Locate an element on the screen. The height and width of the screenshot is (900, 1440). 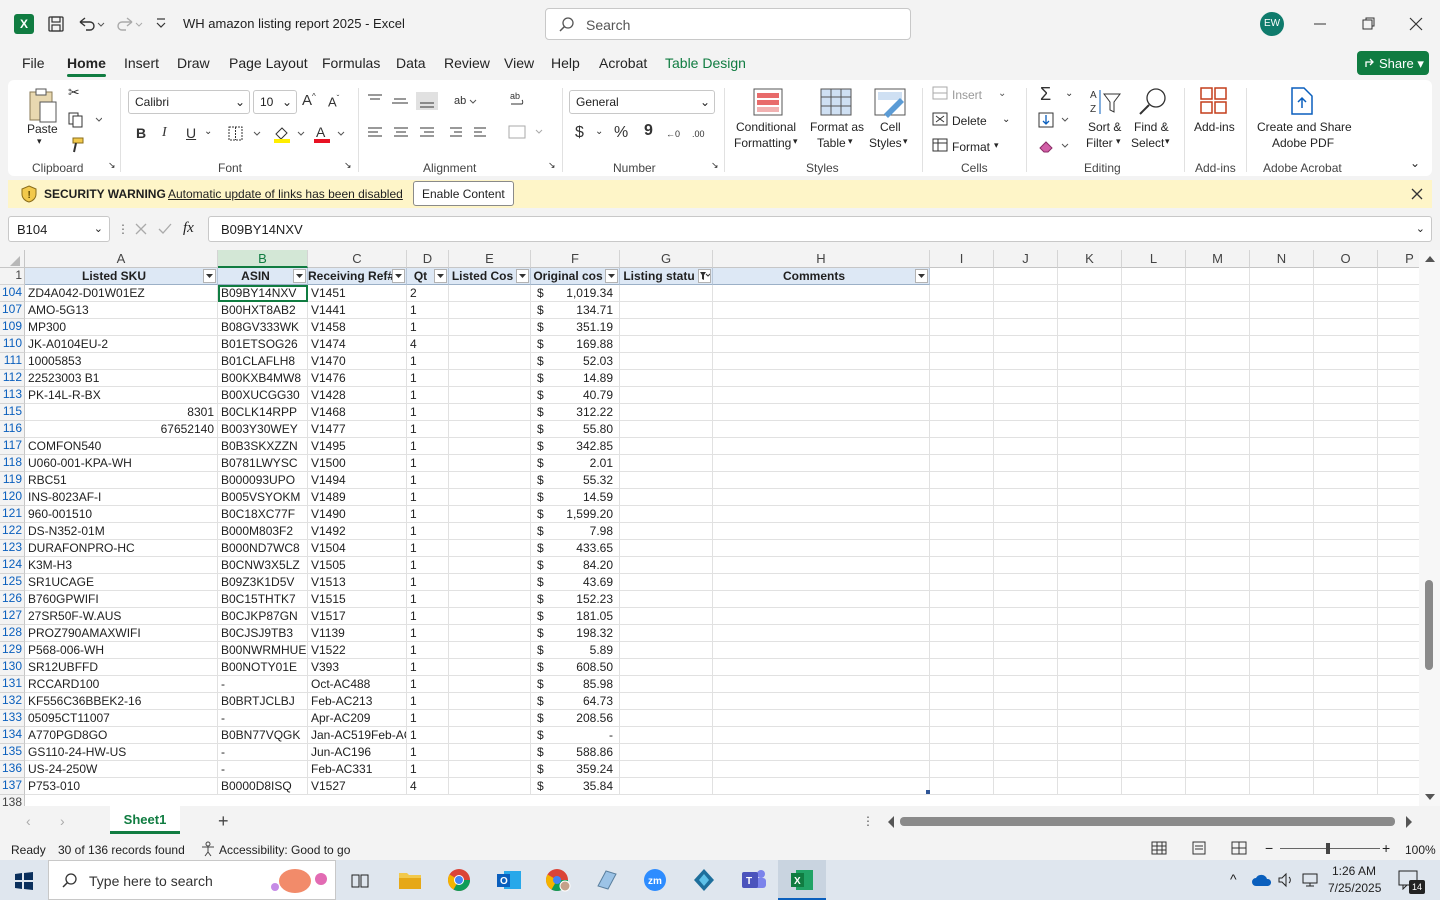
cell-a: A770PGD8GO is located at coordinates (121, 735).